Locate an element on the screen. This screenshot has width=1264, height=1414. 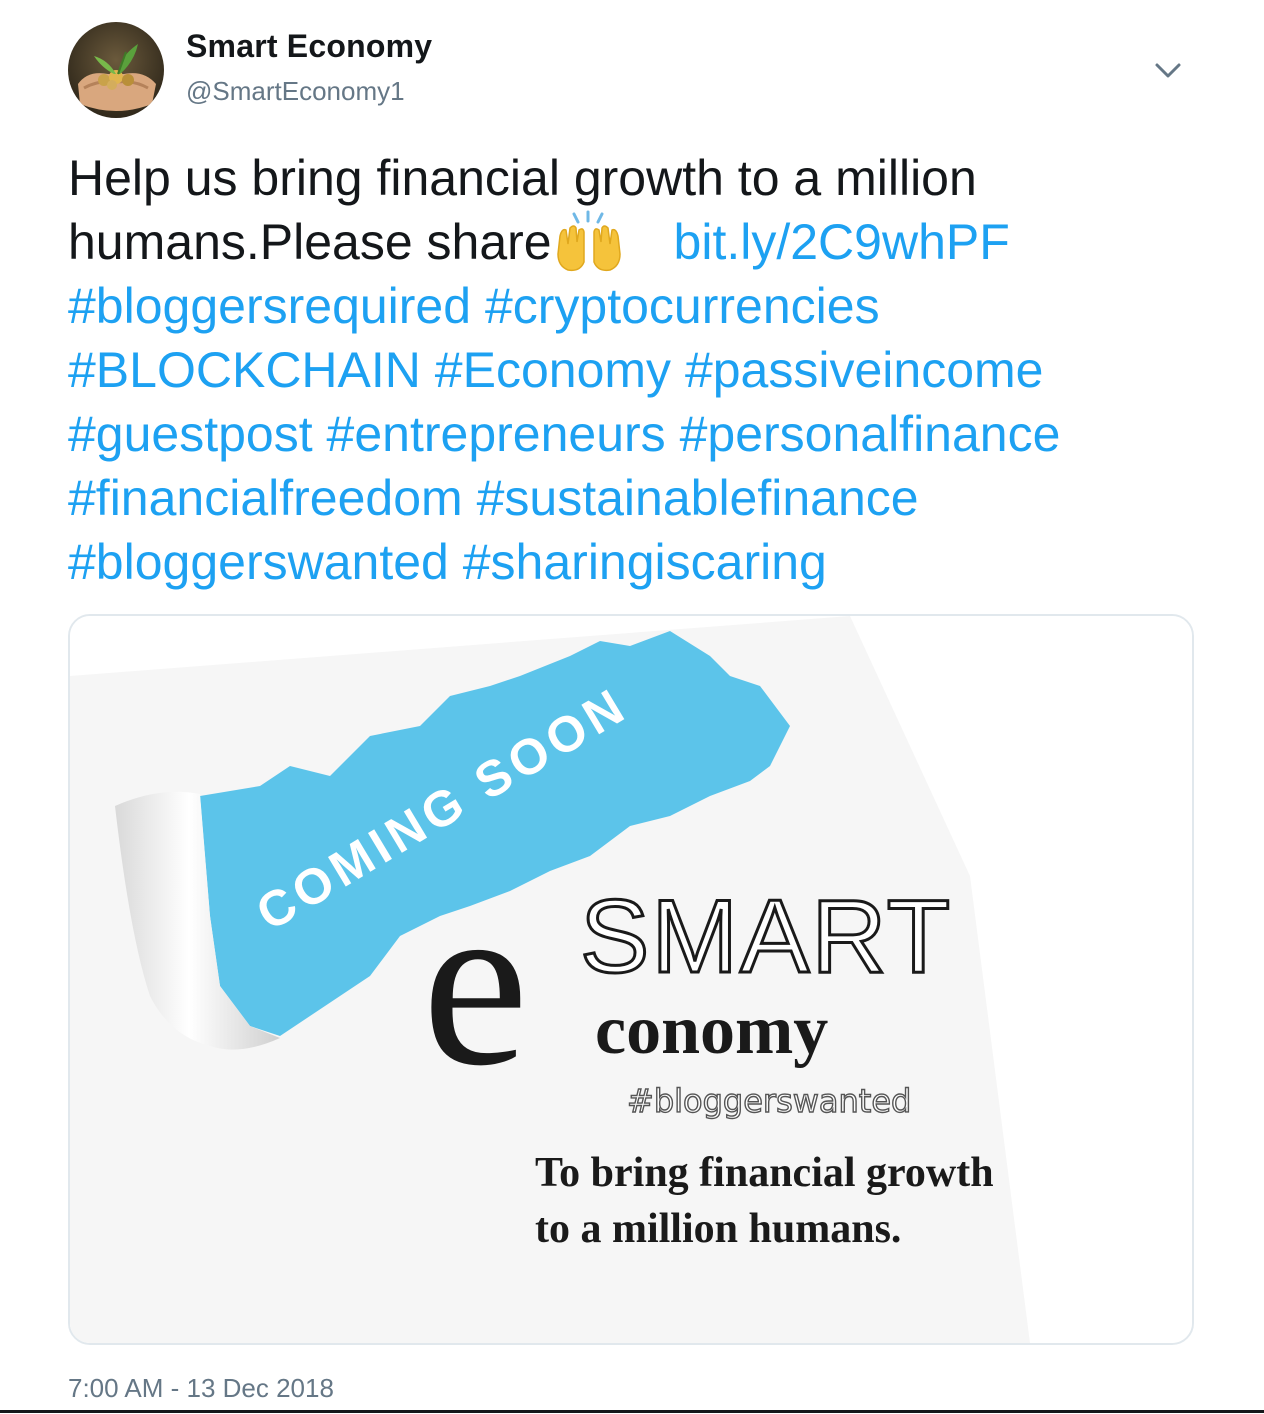
hashtag-link: #sustainablefinance is located at coordinates (698, 498).